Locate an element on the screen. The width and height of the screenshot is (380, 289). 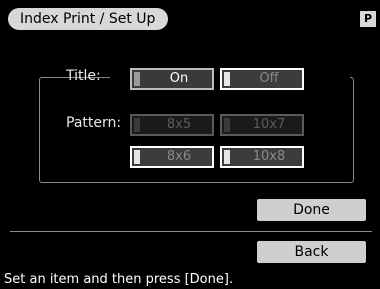
title-option-on: On is located at coordinates (172, 79).